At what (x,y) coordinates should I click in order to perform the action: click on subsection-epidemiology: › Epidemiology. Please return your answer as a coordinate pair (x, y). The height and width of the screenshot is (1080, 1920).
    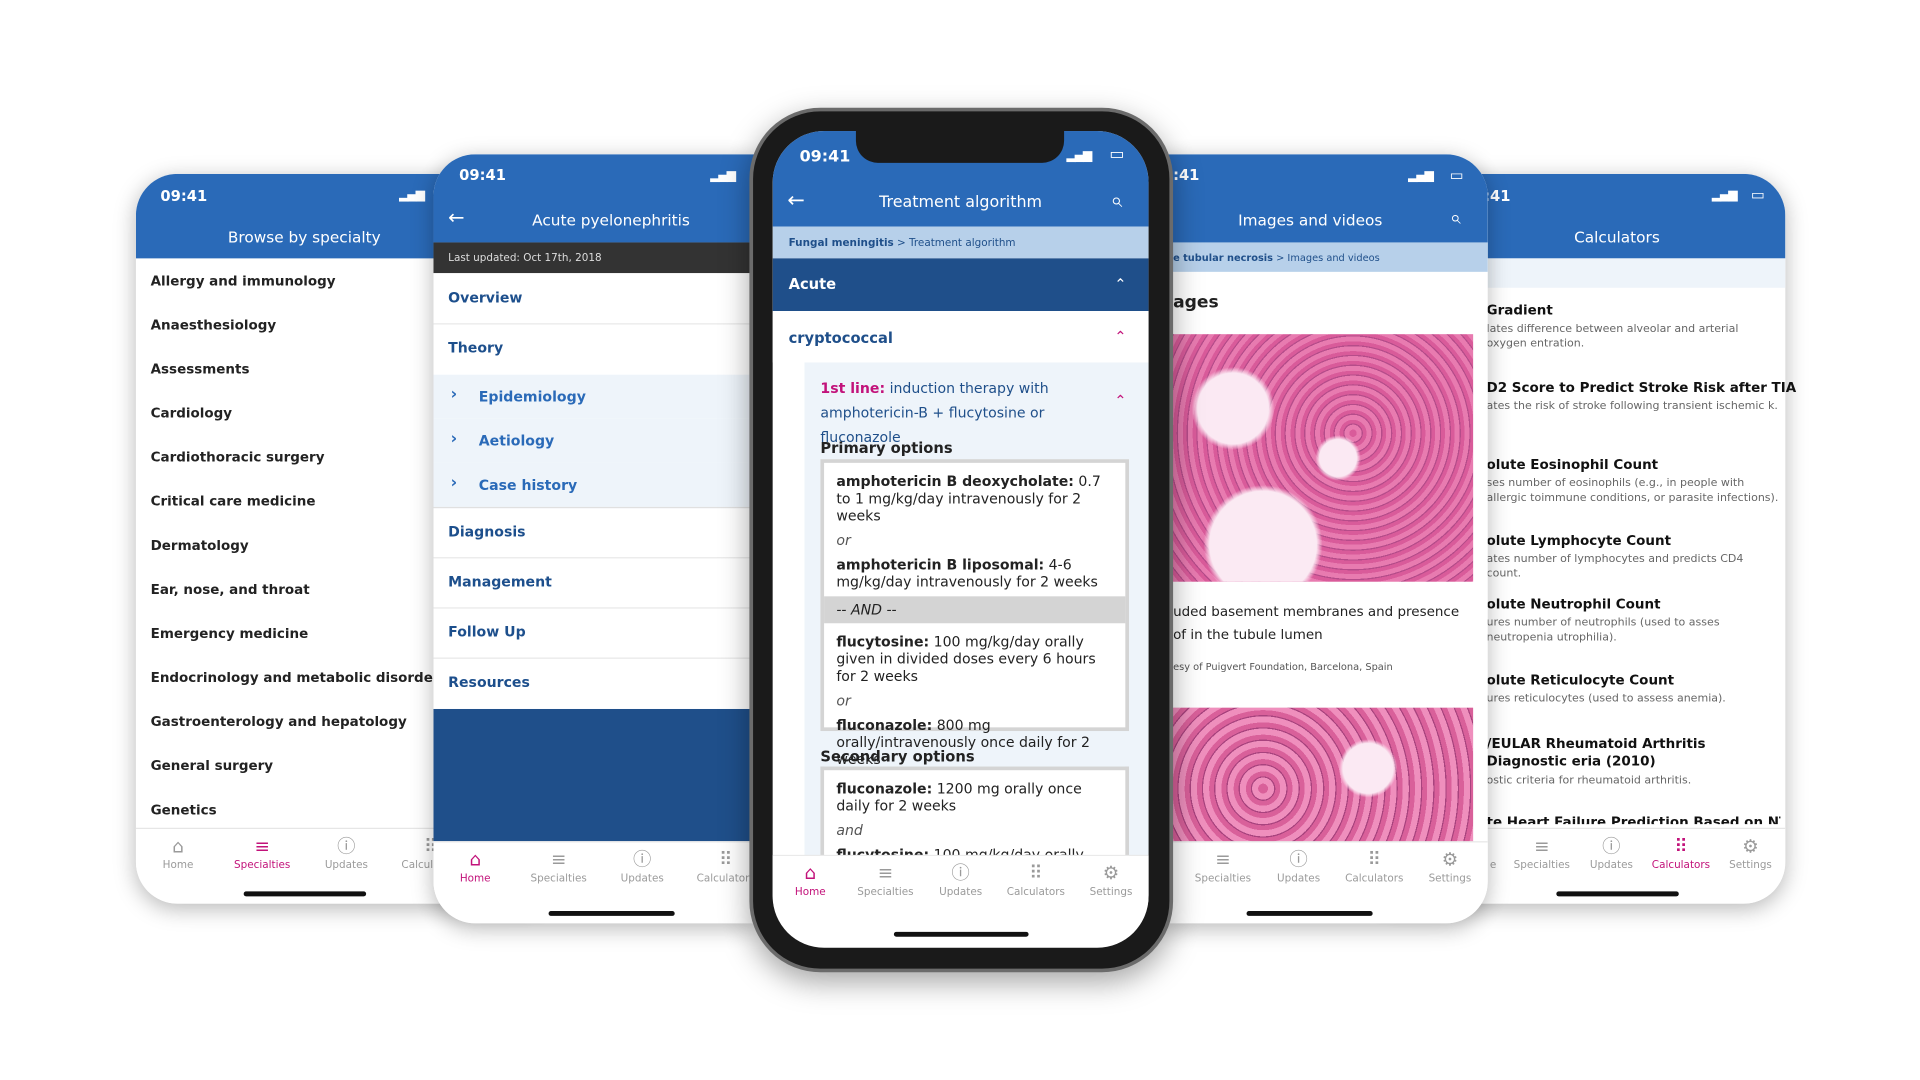
    Looking at the image, I should click on (594, 396).